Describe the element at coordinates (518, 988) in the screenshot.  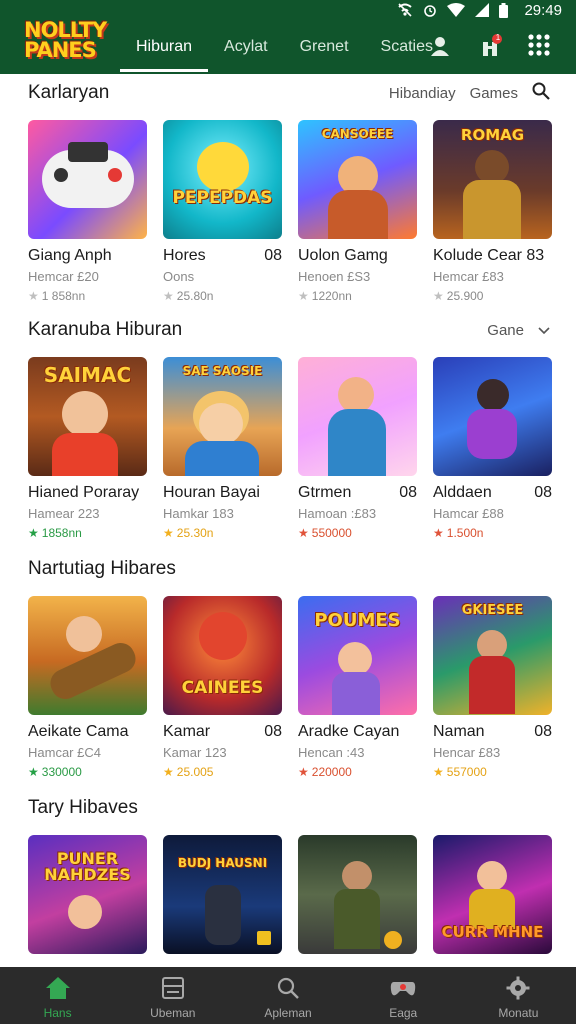
I see `gear-icon` at that location.